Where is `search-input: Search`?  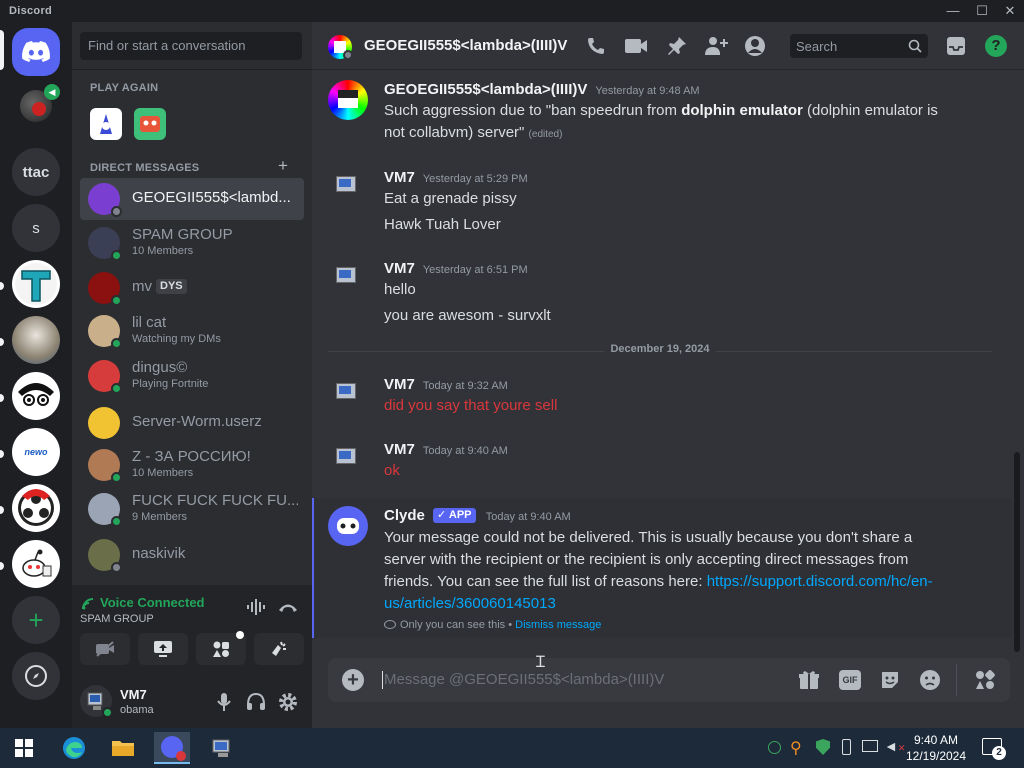
search-input: Search is located at coordinates (859, 46).